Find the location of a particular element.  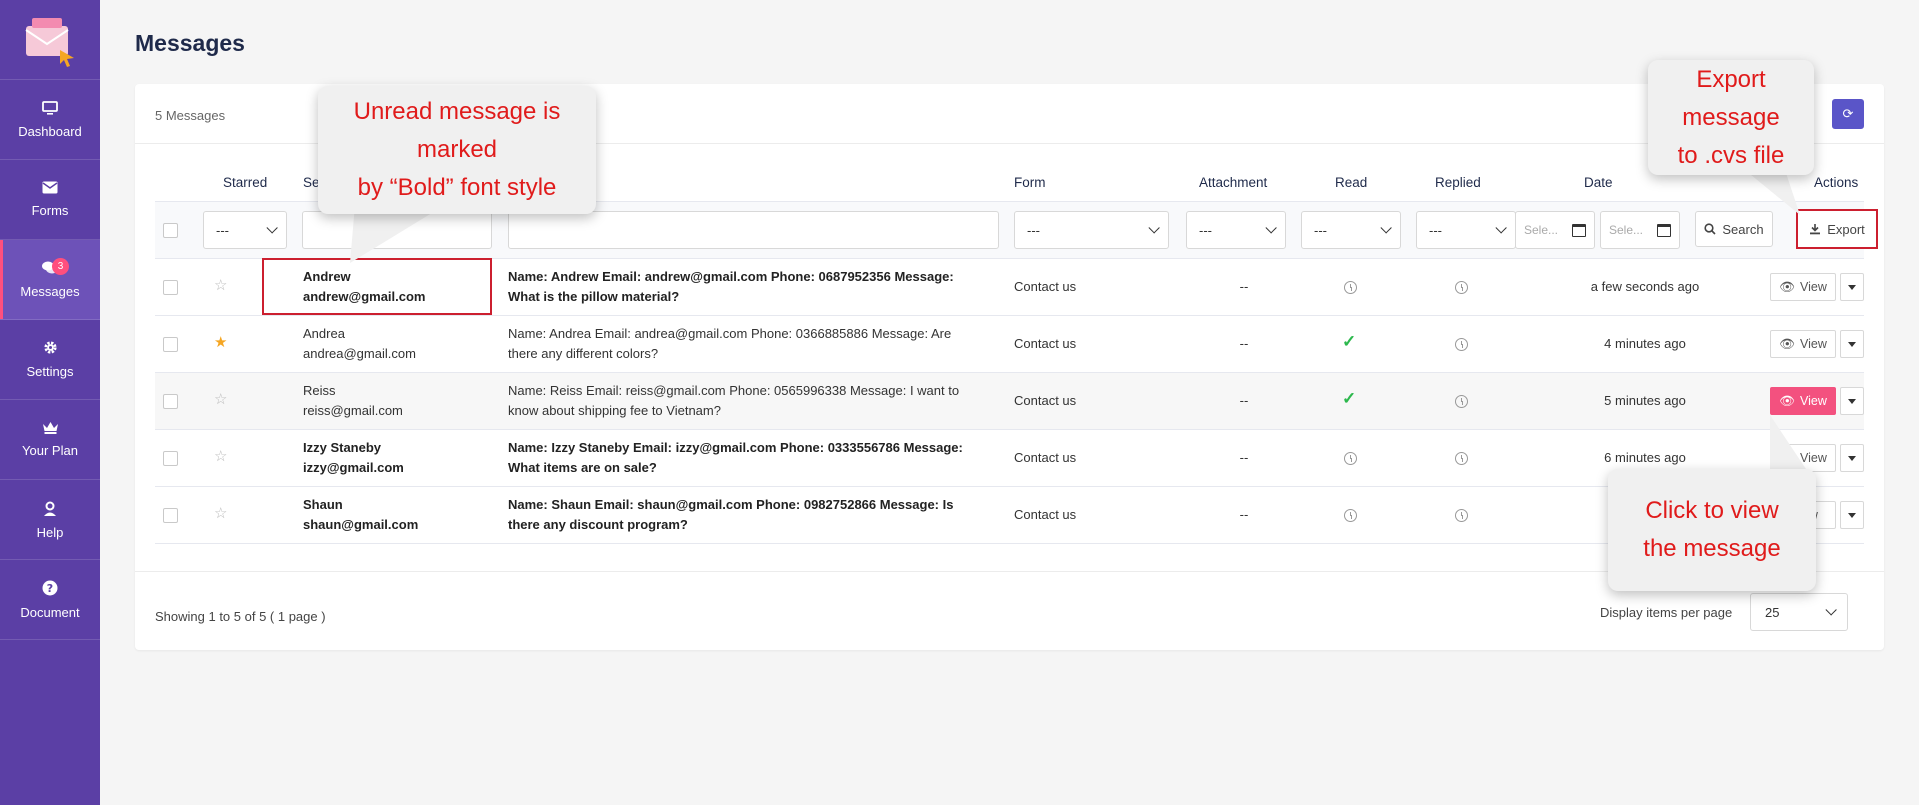

app-logo is located at coordinates (50, 40).